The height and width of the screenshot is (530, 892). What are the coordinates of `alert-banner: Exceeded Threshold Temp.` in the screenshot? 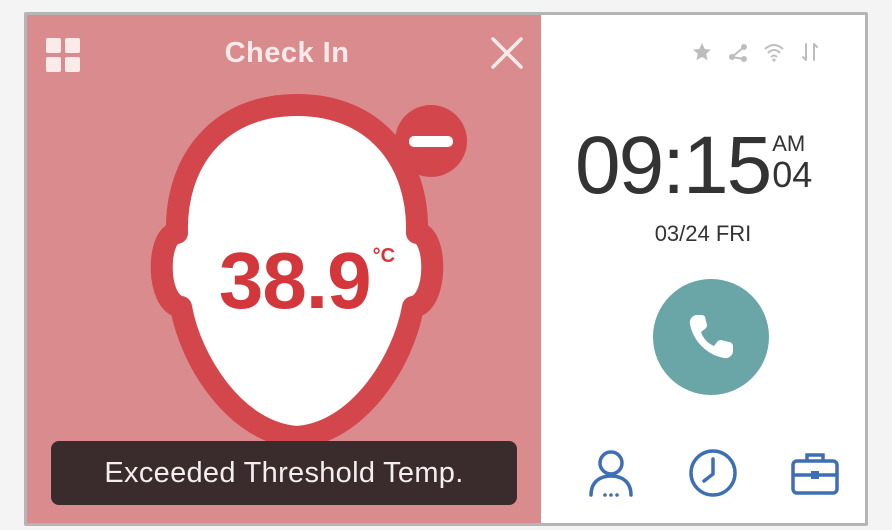 It's located at (284, 473).